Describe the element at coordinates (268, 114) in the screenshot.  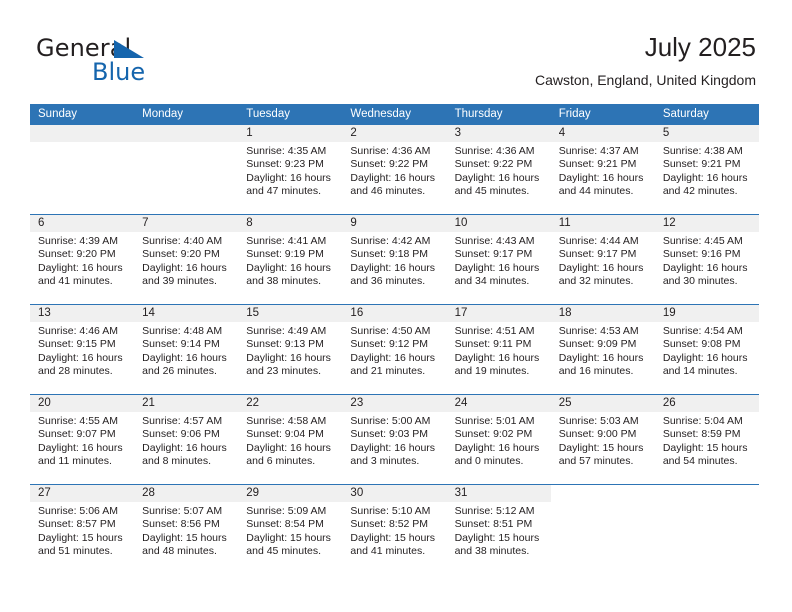
I see `weekday-header-tuesday: Tuesday` at that location.